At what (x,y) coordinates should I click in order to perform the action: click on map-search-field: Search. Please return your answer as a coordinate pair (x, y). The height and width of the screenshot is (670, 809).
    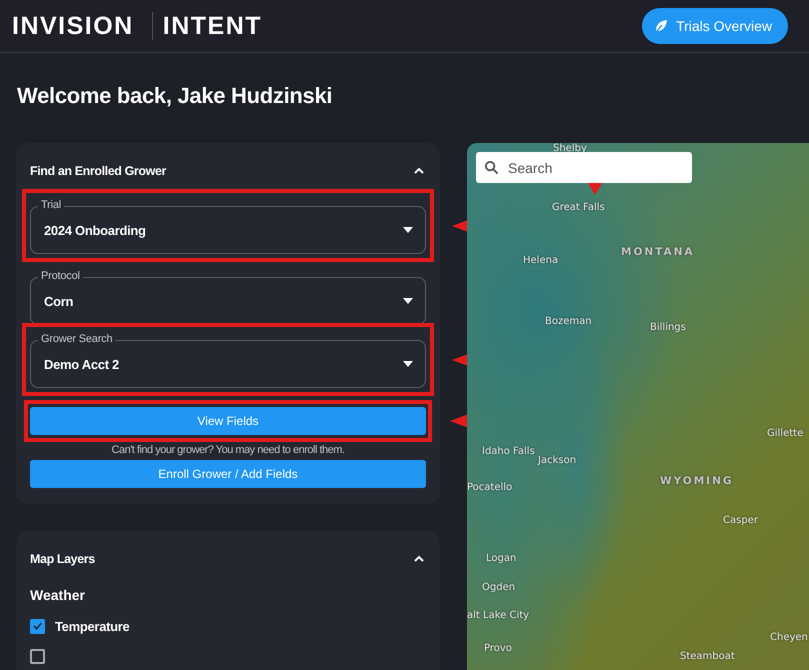
    Looking at the image, I should click on (584, 167).